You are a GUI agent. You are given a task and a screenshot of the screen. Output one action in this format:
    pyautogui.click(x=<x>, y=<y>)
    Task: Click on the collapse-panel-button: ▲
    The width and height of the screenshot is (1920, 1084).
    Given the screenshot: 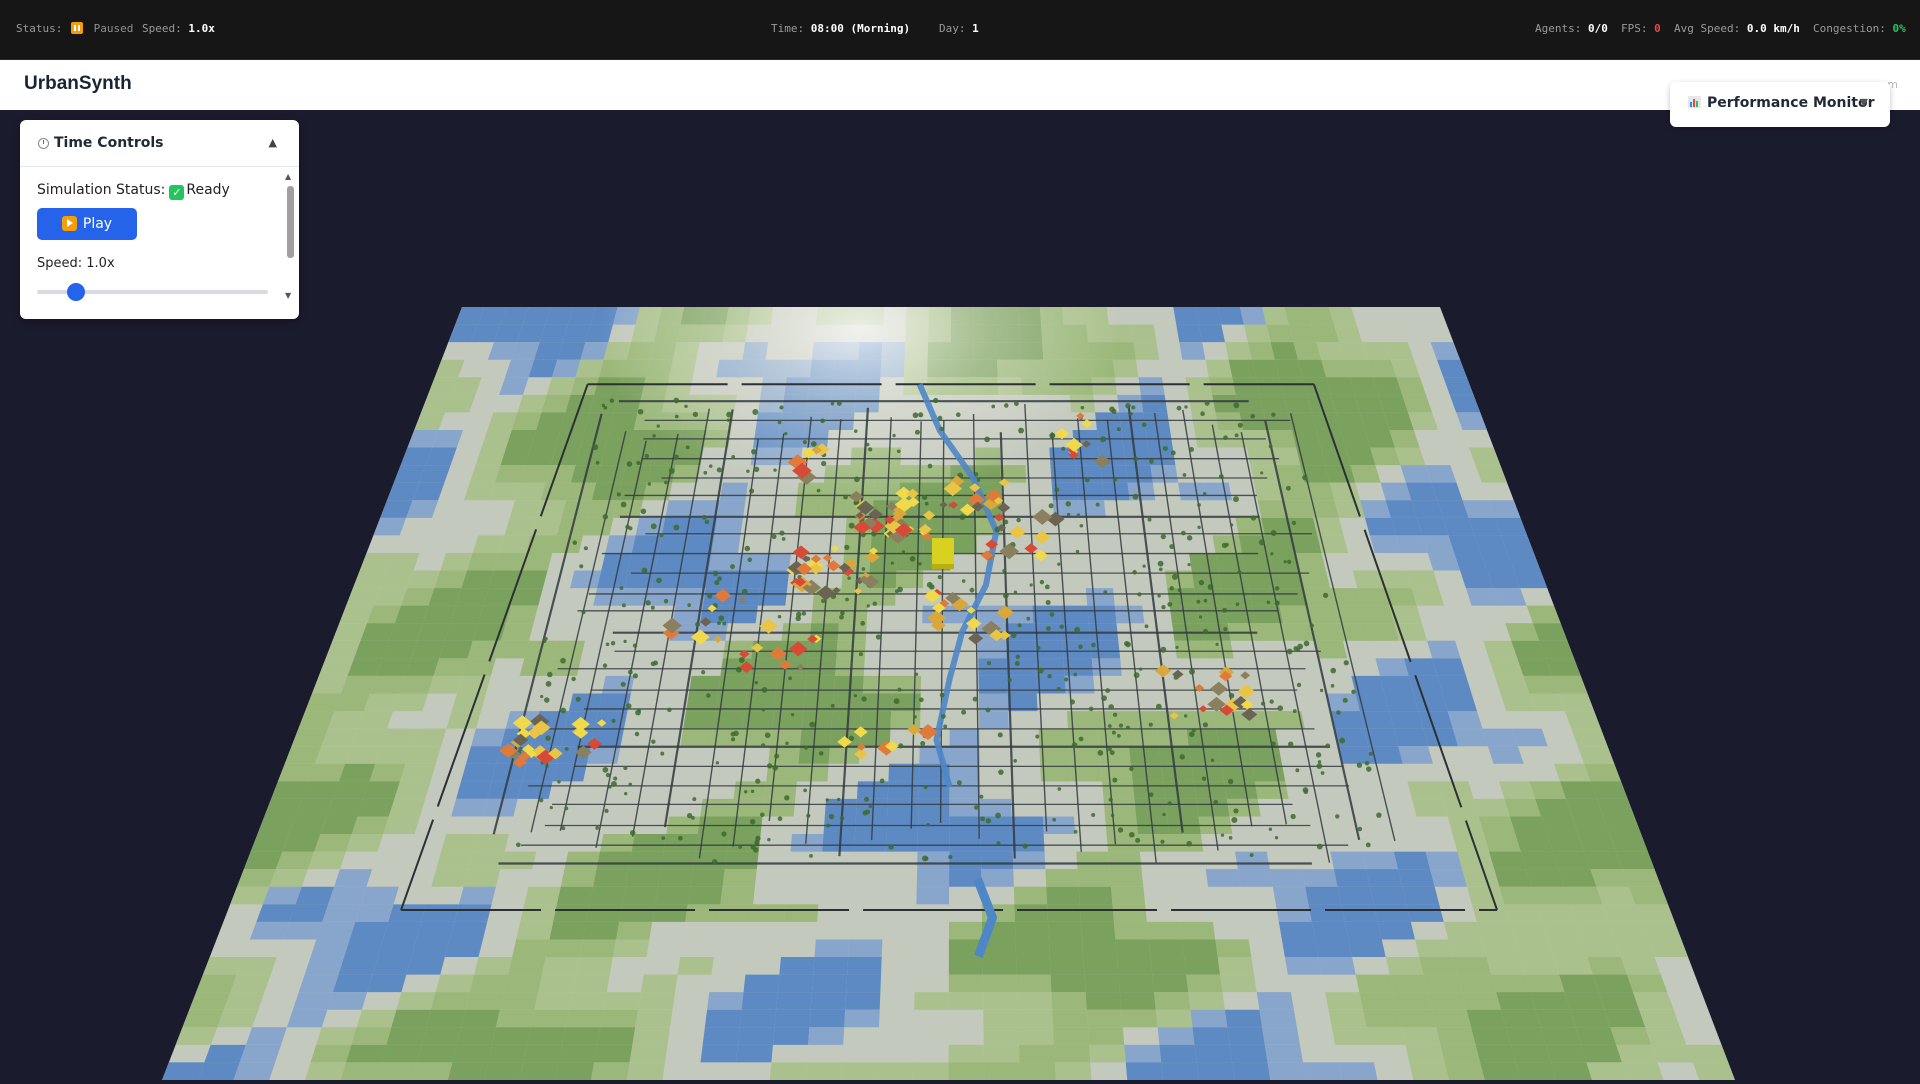 What is the action you would take?
    pyautogui.click(x=273, y=142)
    